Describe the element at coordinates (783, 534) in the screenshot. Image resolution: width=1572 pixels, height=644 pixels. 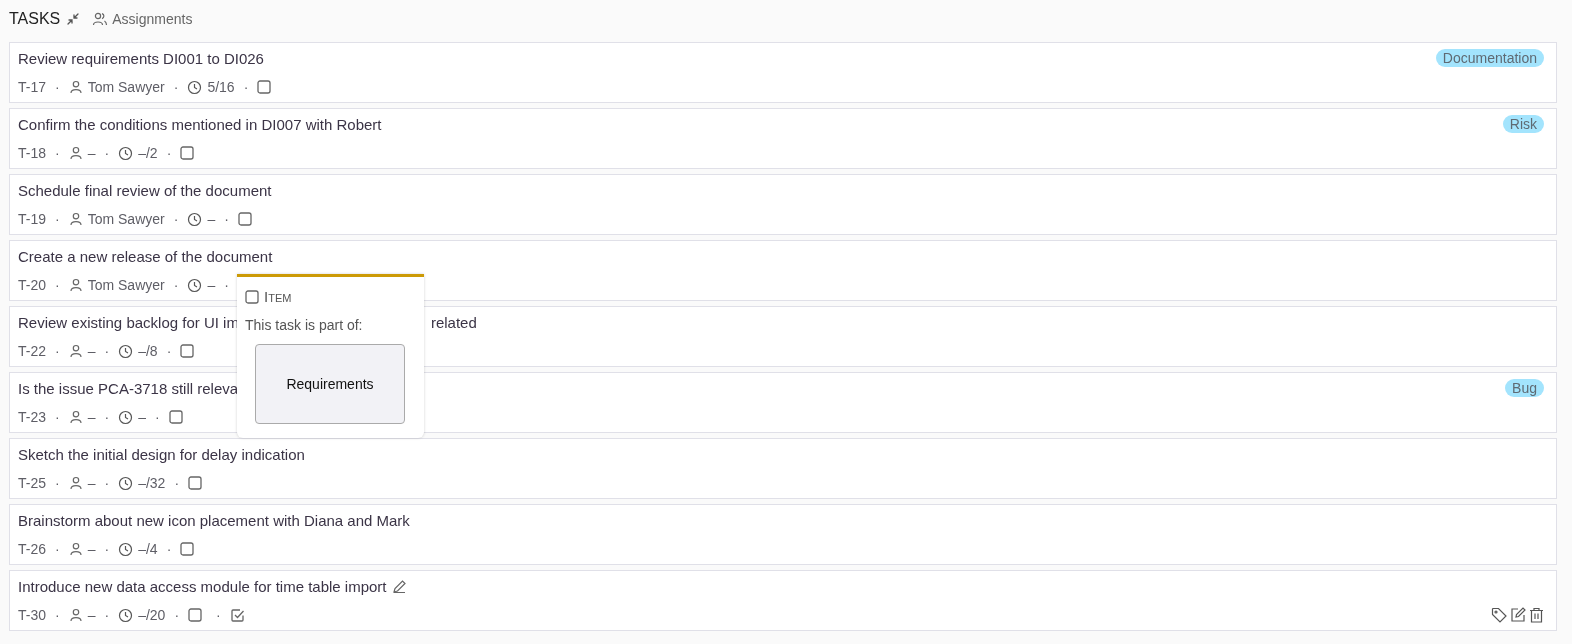
I see `task-card: Brainstorm about new icon placement with Diana and Mark T-26 · – · –/4 ·` at that location.